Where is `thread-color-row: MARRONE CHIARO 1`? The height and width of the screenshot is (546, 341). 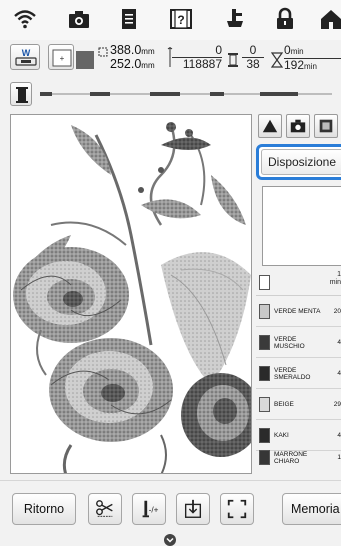
thread-color-row: MARRONE CHIARO 1 is located at coordinates (298, 458).